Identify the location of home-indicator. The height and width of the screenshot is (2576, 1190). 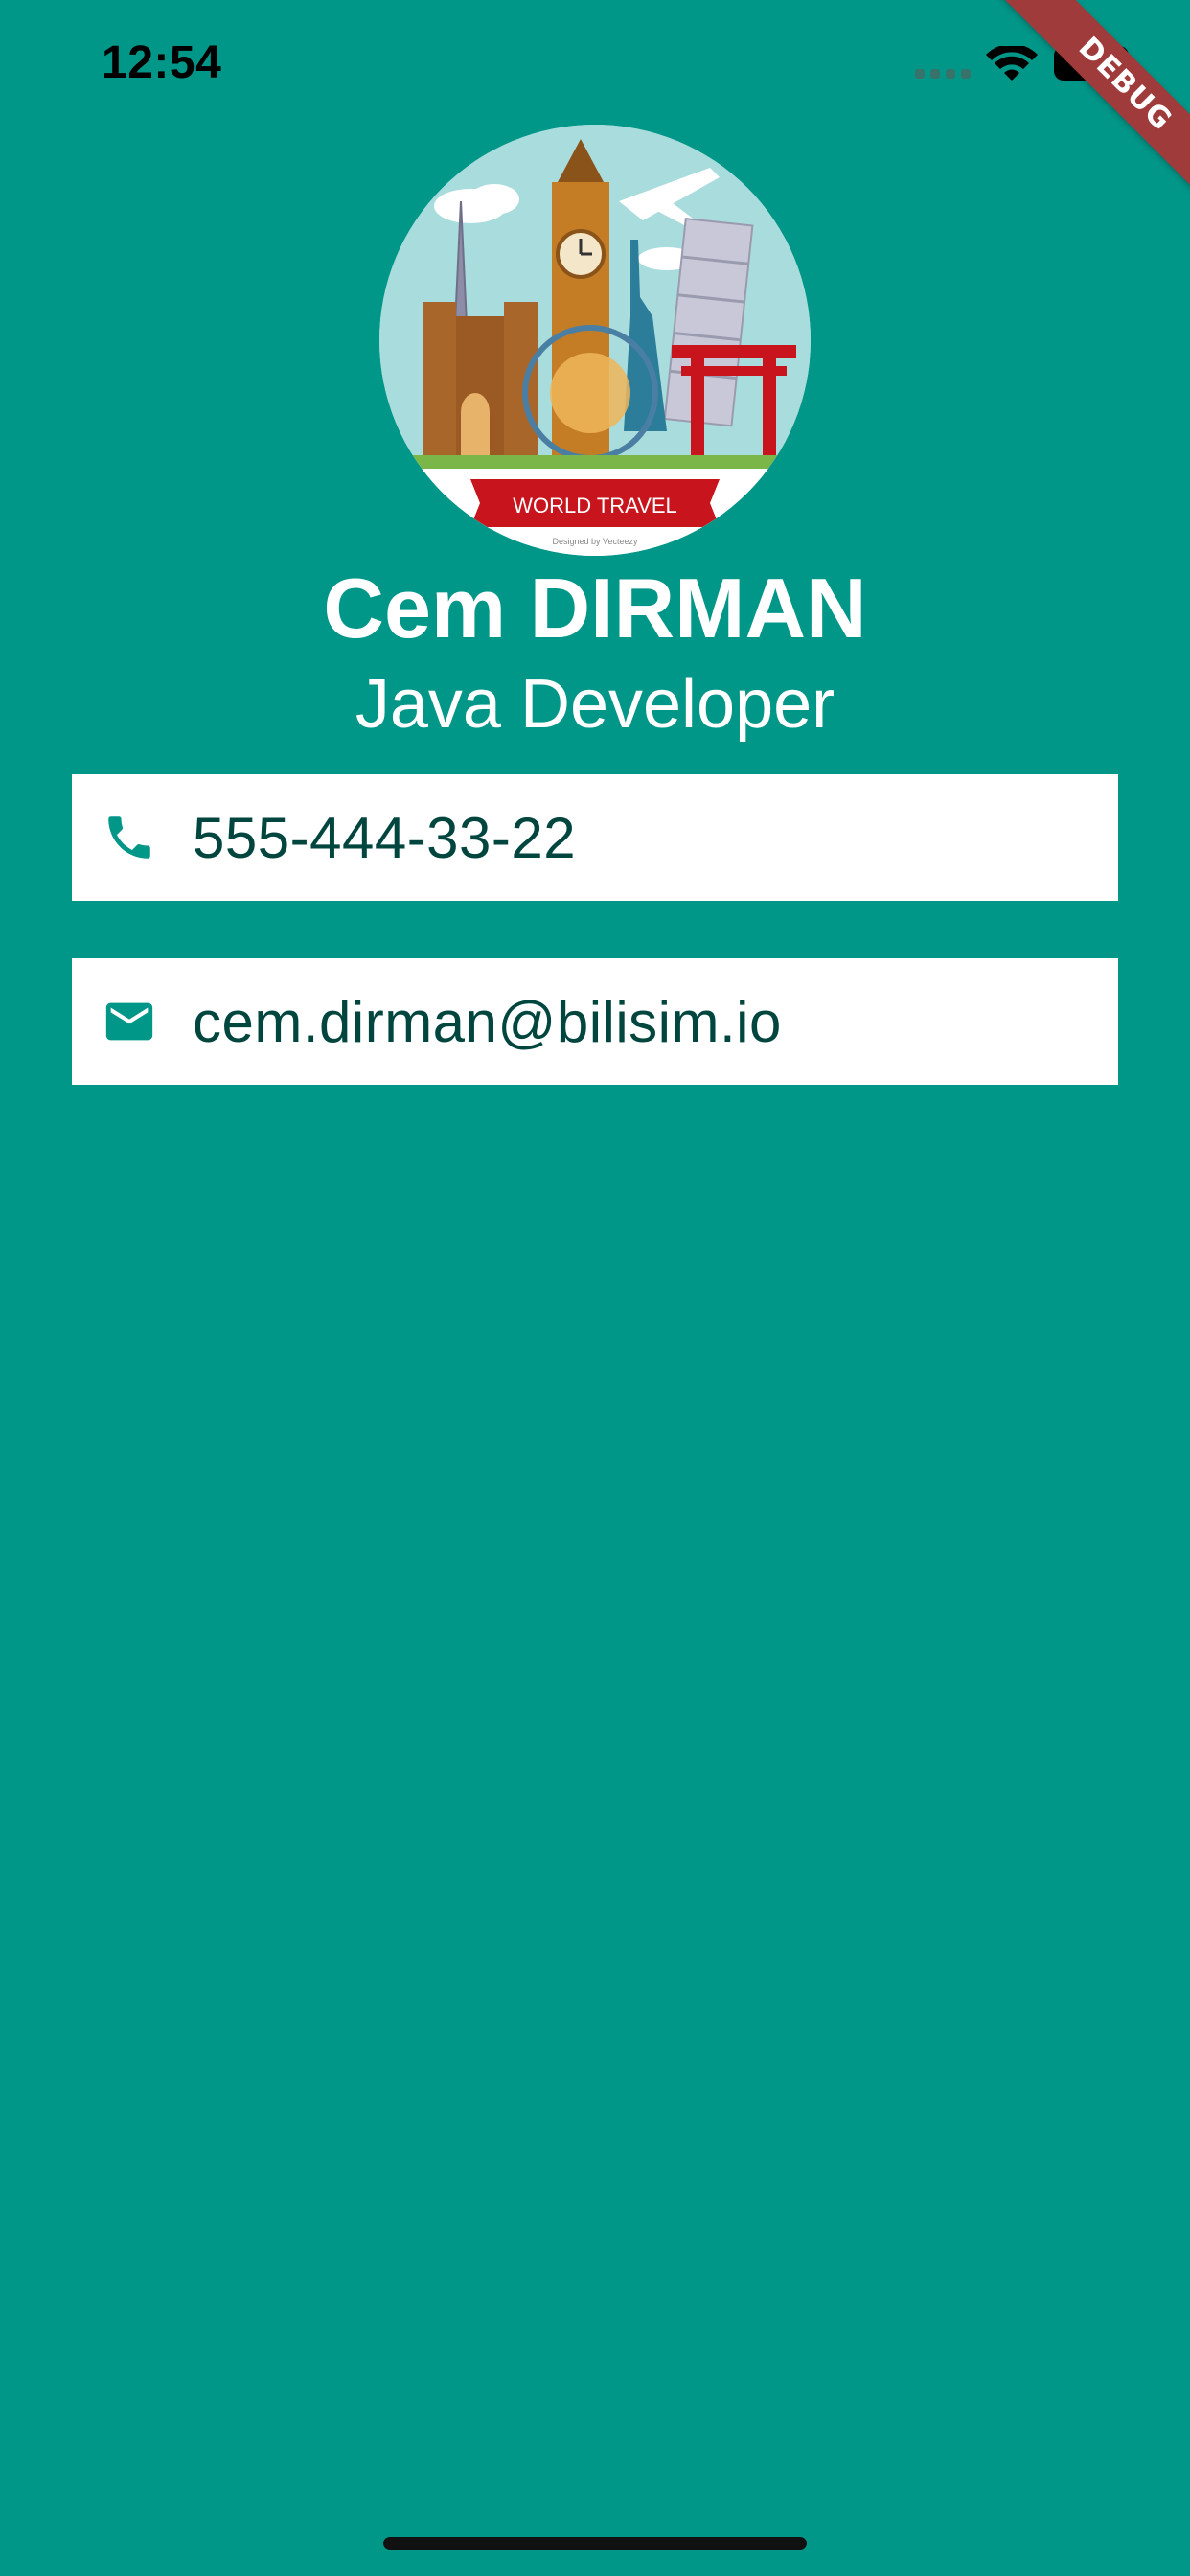
(595, 2543).